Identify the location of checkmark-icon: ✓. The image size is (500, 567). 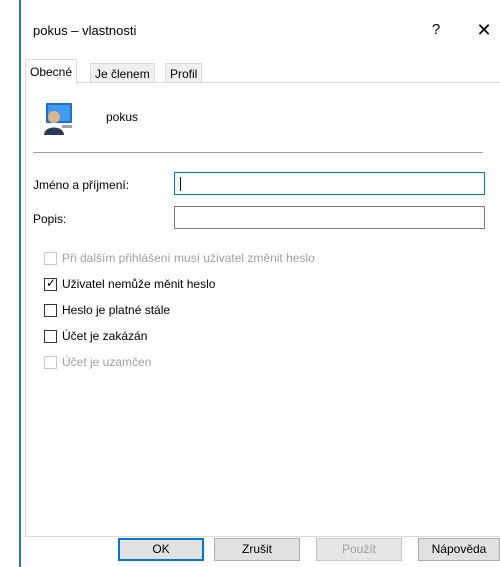
(51, 283).